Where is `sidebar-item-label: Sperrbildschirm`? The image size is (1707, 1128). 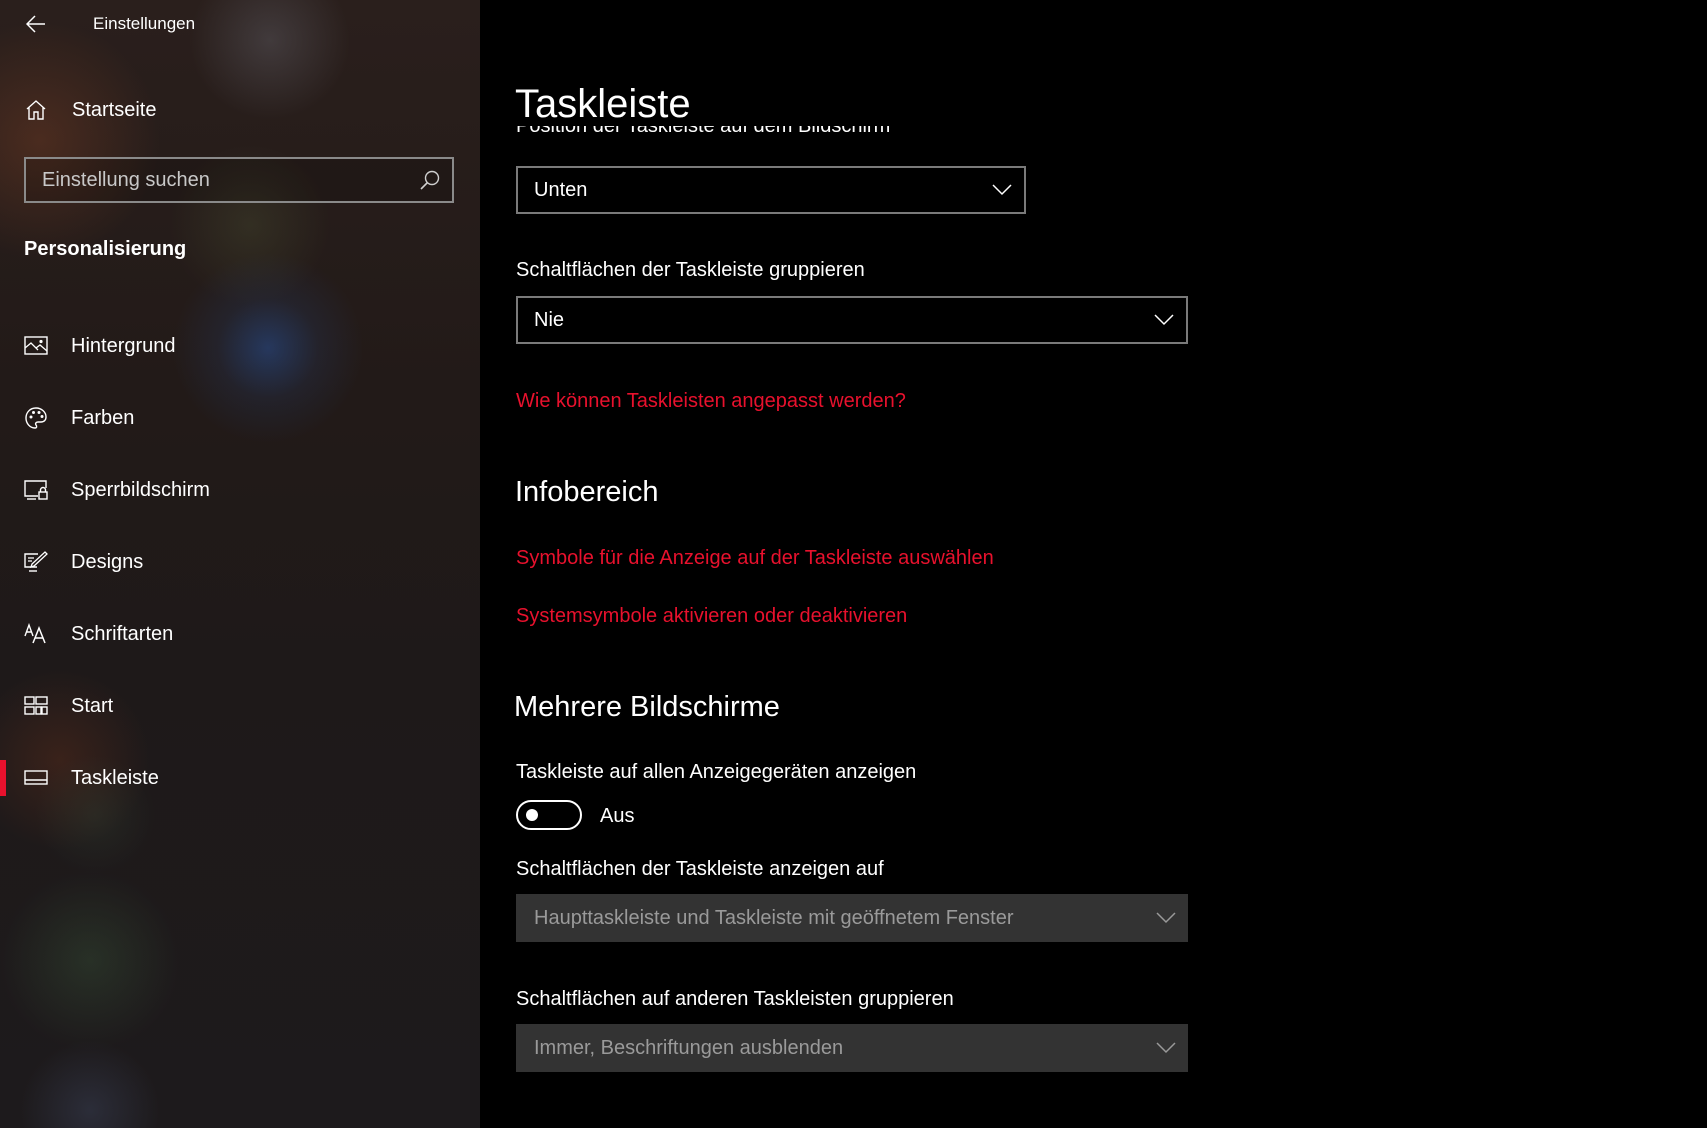
sidebar-item-label: Sperrbildschirm is located at coordinates (140, 489).